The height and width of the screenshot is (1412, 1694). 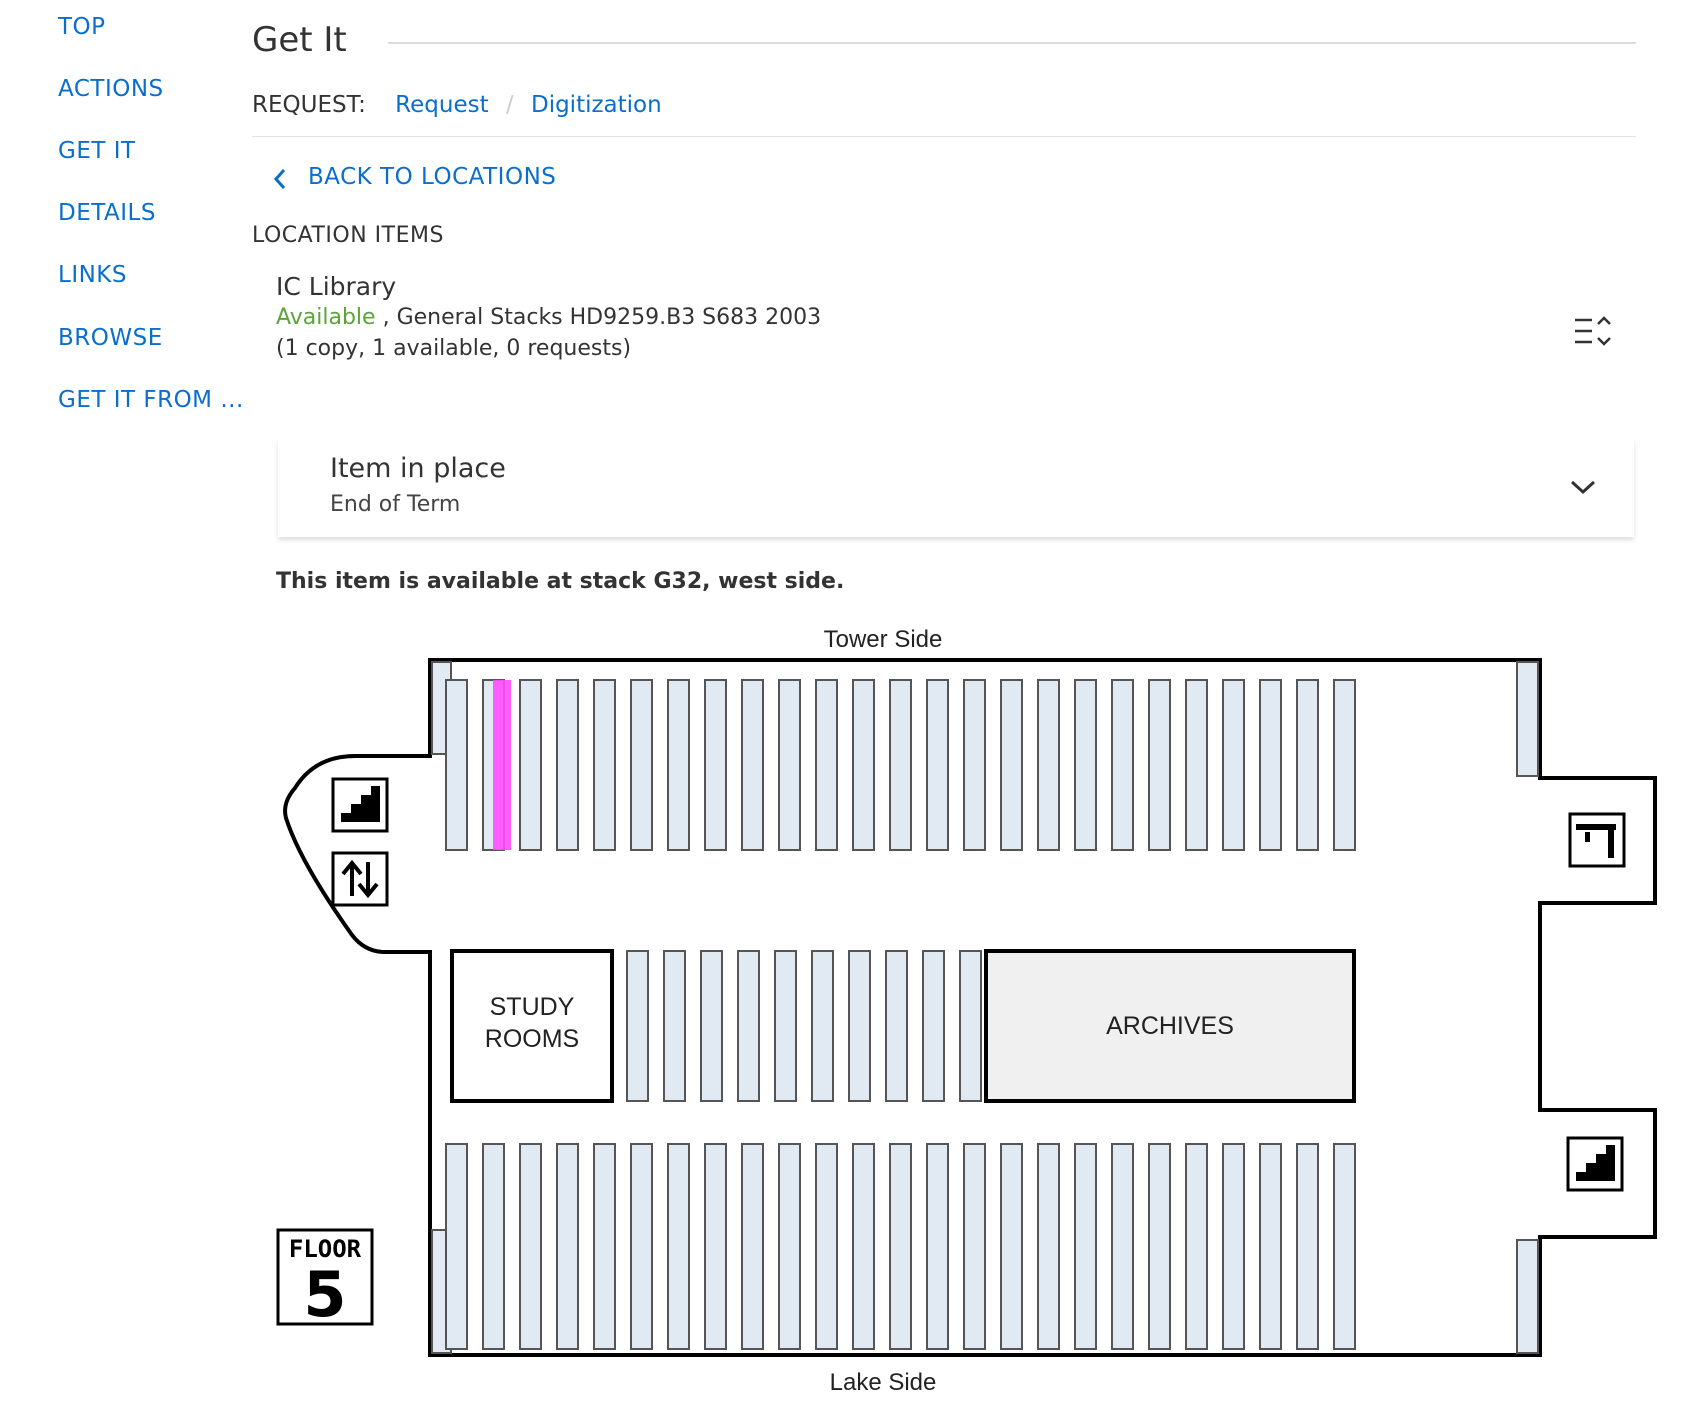 I want to click on chevron-down-icon, so click(x=1583, y=487).